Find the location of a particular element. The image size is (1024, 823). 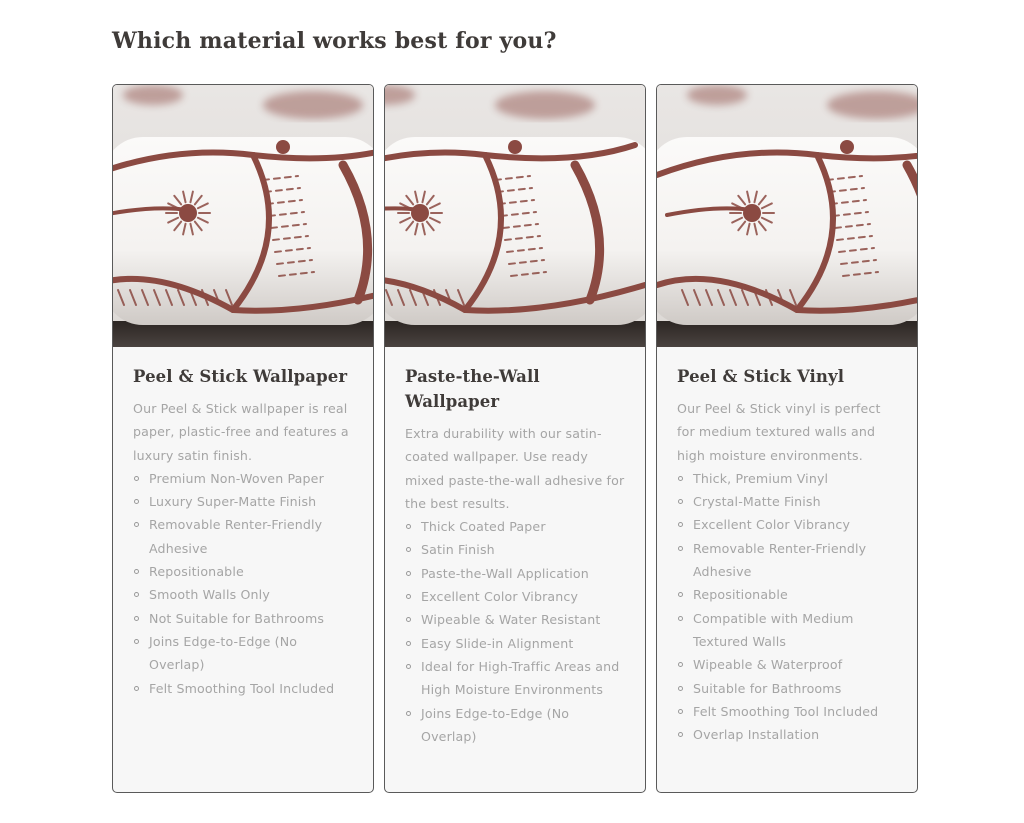

feature-text: Luxury Super-Matte Finish is located at coordinates (233, 502).